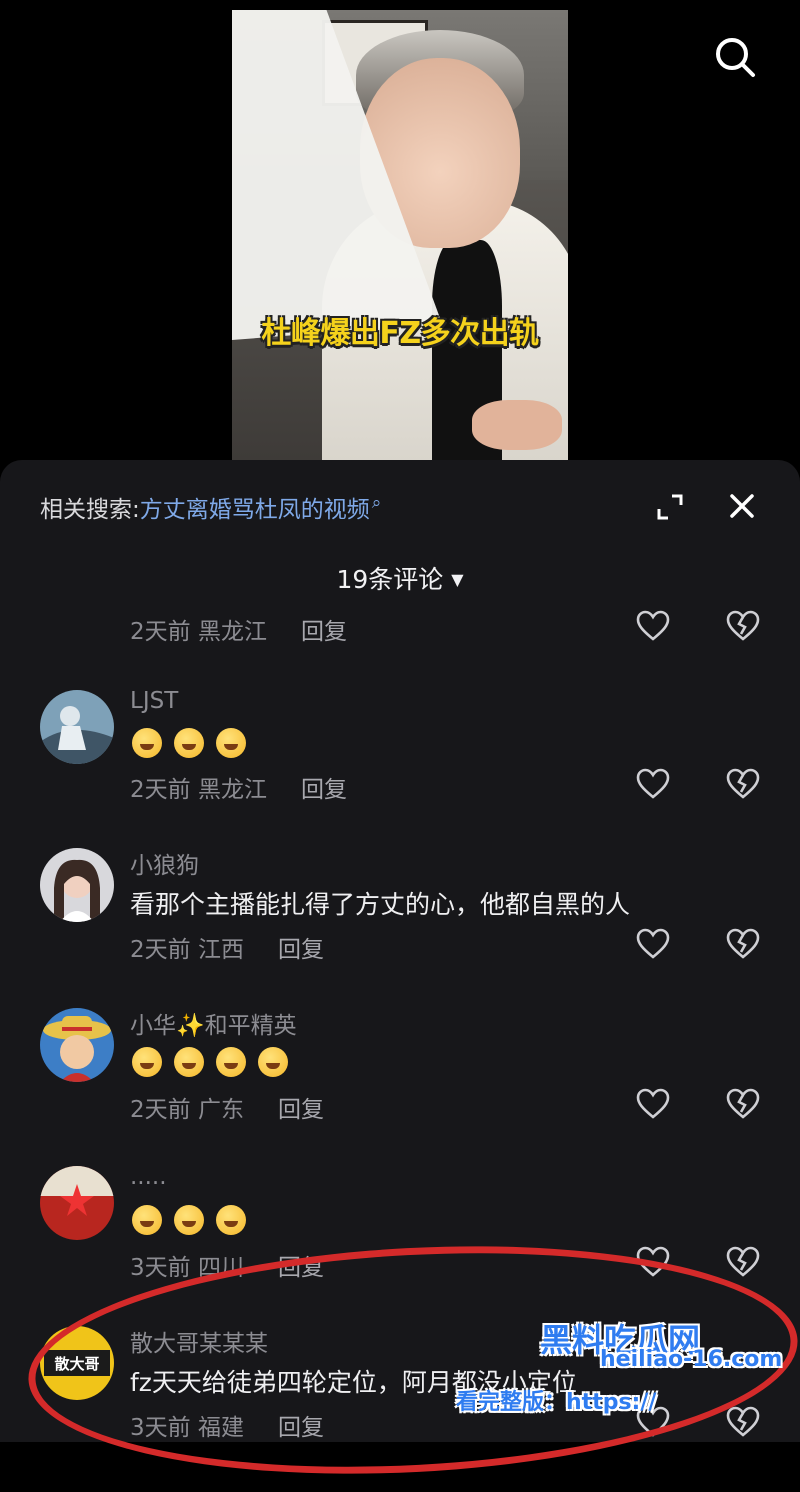 The height and width of the screenshot is (1492, 800). I want to click on comment-location: 江西, so click(220, 950).